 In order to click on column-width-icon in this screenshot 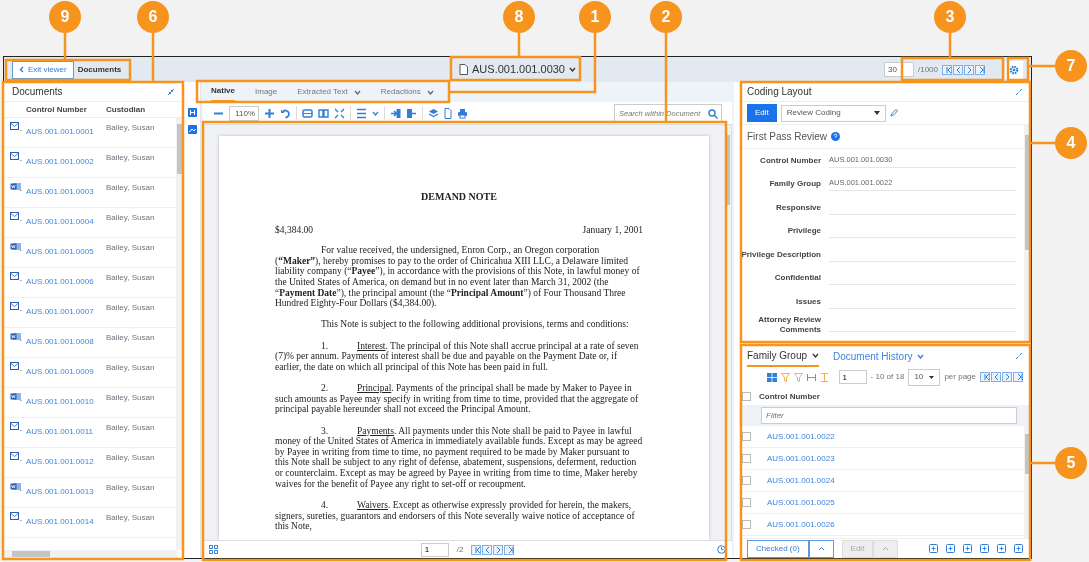, I will do `click(811, 377)`.